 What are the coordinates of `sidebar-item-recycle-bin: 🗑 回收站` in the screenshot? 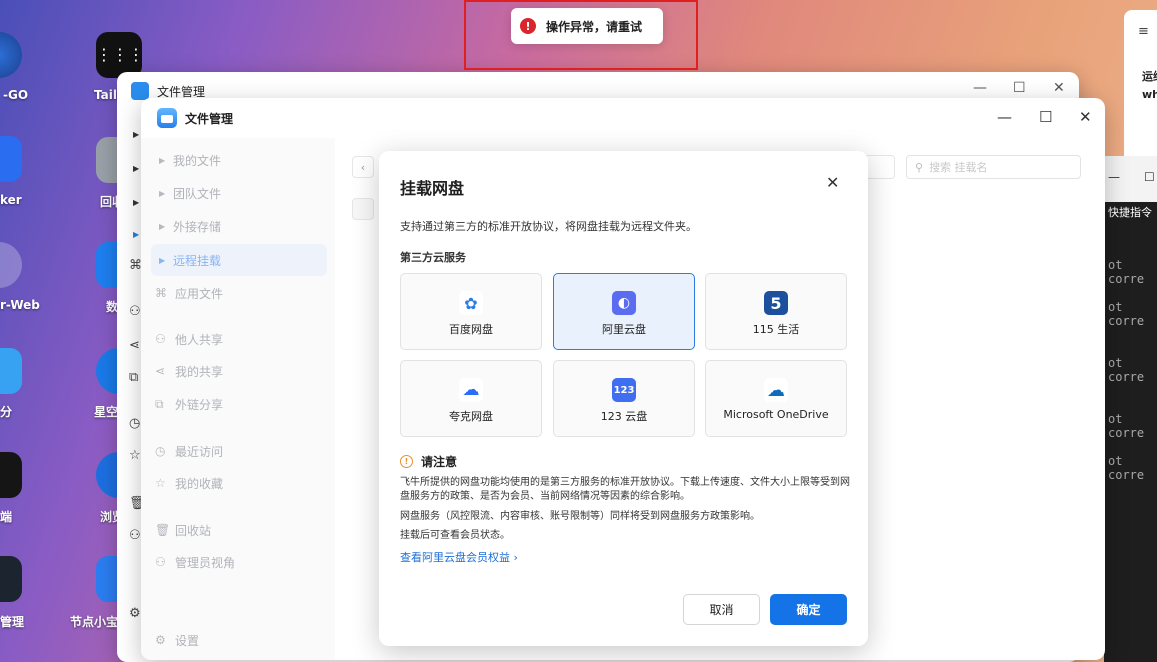 It's located at (239, 530).